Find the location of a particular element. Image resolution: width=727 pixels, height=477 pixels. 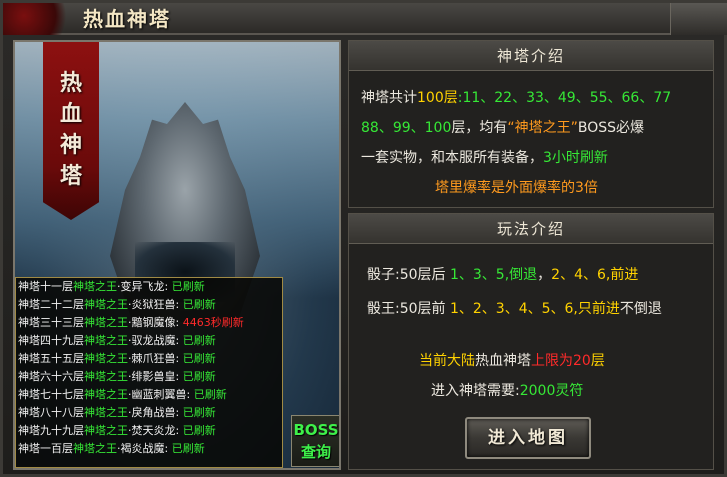

boss-row: 神塔二十二层神塔之王·炎狱狂兽: 已刷新 is located at coordinates (149, 305).